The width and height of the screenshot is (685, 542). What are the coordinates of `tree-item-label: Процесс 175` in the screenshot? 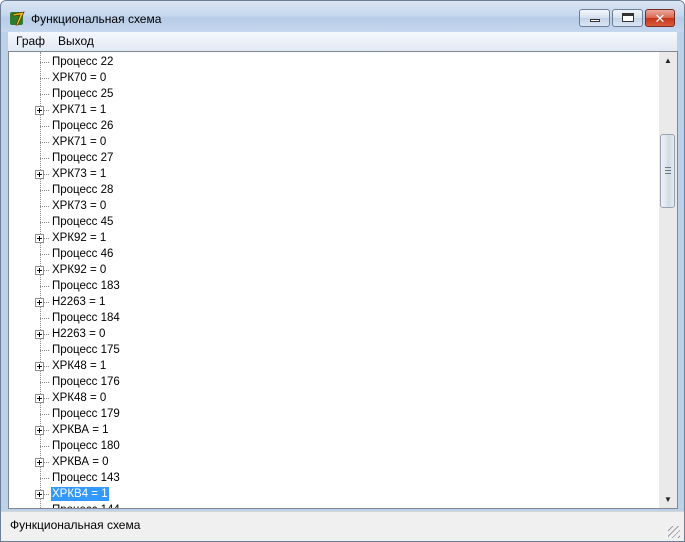 It's located at (86, 350).